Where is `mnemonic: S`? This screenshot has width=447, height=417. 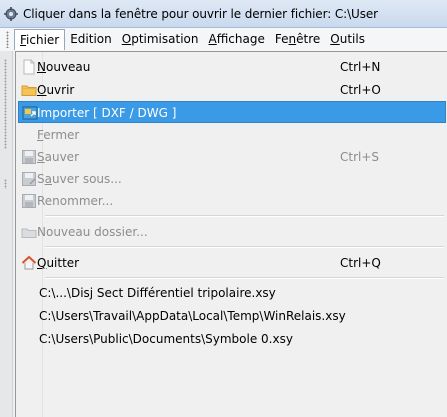
mnemonic: S is located at coordinates (41, 157).